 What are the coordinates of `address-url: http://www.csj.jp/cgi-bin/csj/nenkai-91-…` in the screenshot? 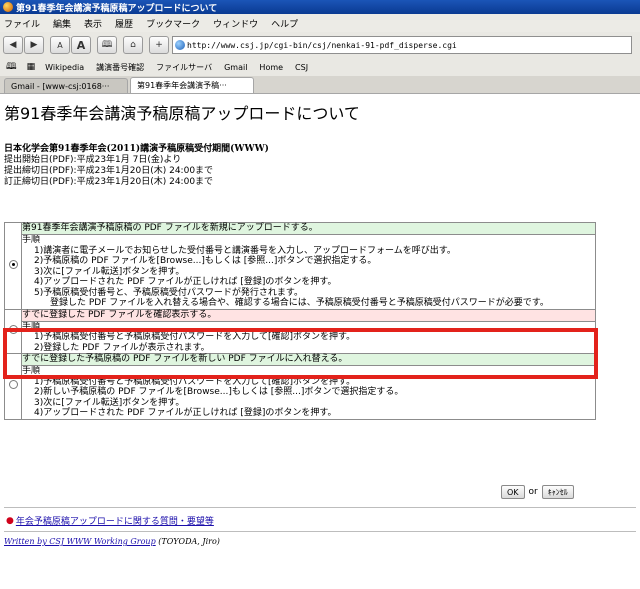 It's located at (322, 45).